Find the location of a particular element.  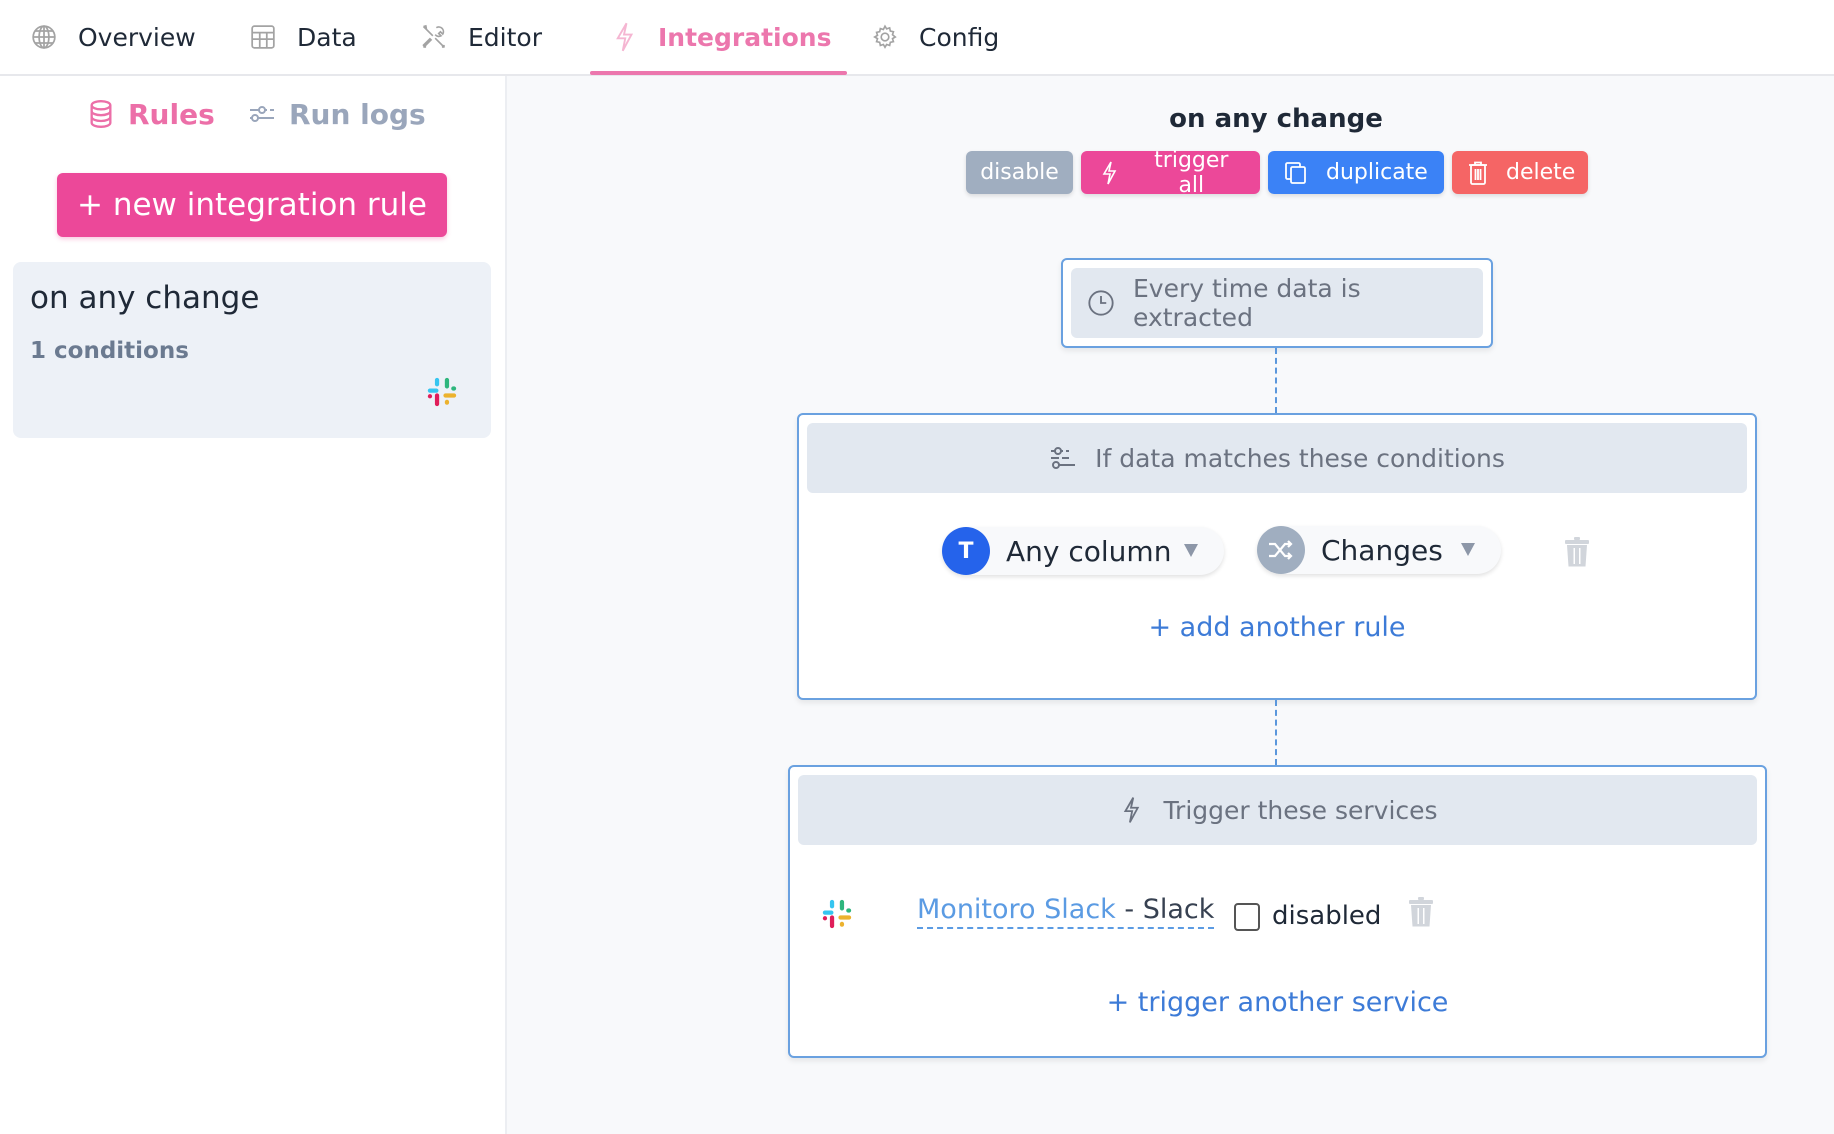

rule-title: on any change is located at coordinates (1276, 119).